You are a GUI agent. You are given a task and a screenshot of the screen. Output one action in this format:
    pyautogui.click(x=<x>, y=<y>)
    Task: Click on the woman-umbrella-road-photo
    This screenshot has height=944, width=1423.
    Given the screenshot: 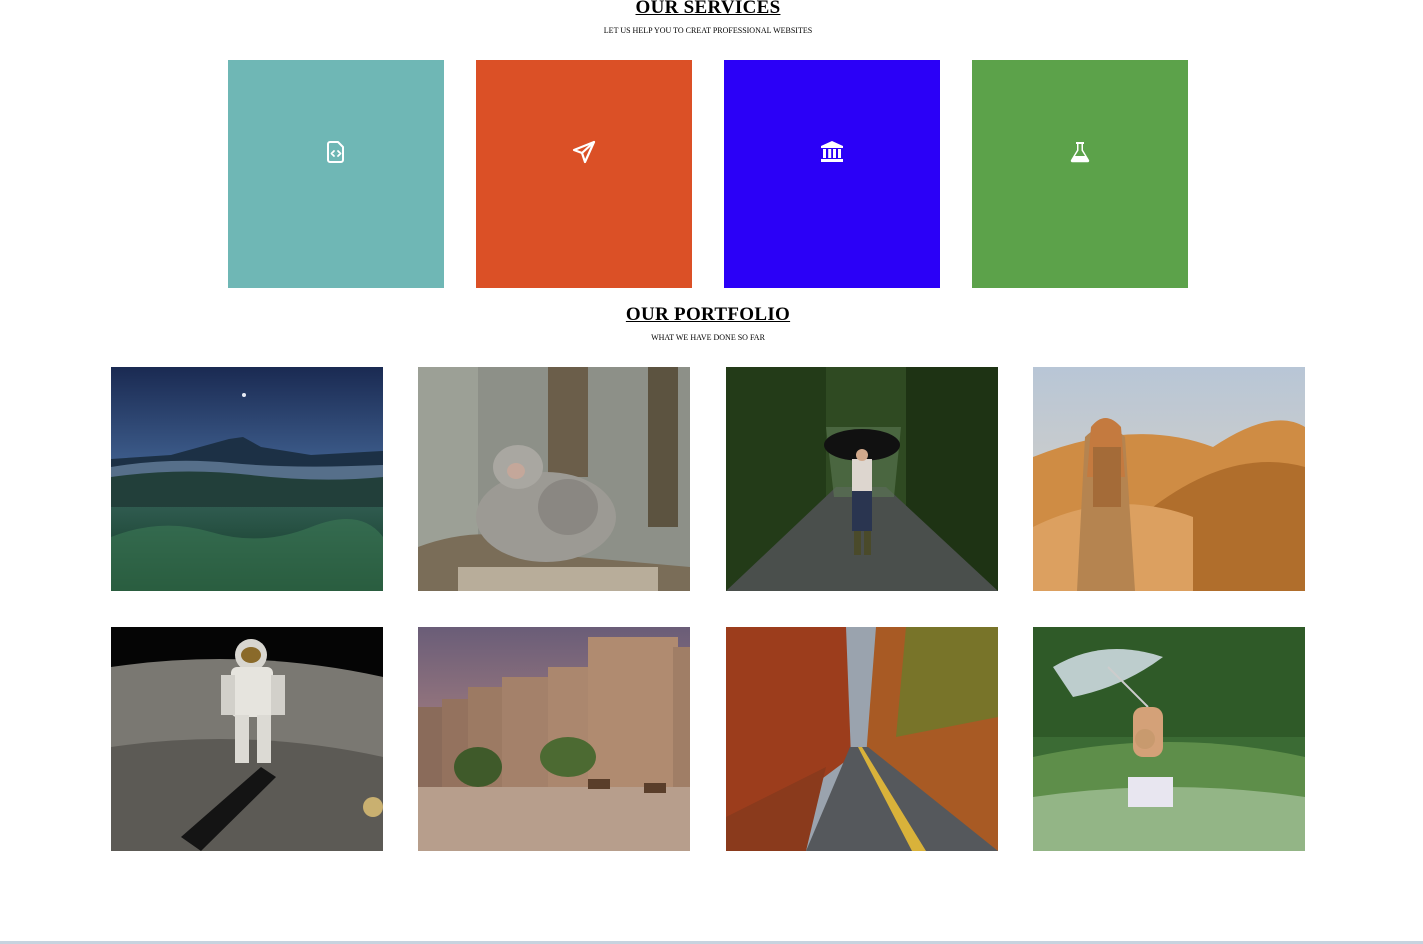 What is the action you would take?
    pyautogui.click(x=862, y=479)
    